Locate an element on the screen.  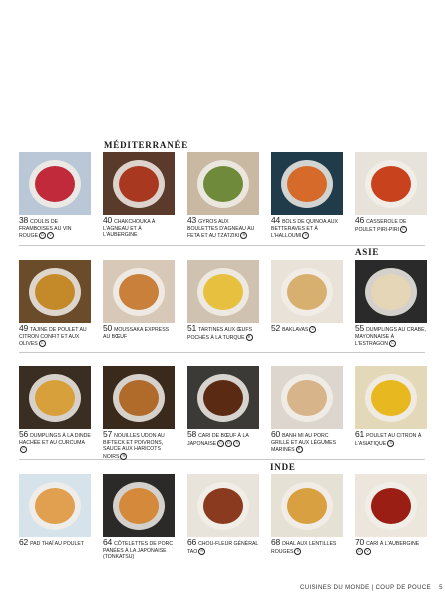
recipe-card: 62 PAD THAÏ AU POULET is located at coordinates (55, 511).